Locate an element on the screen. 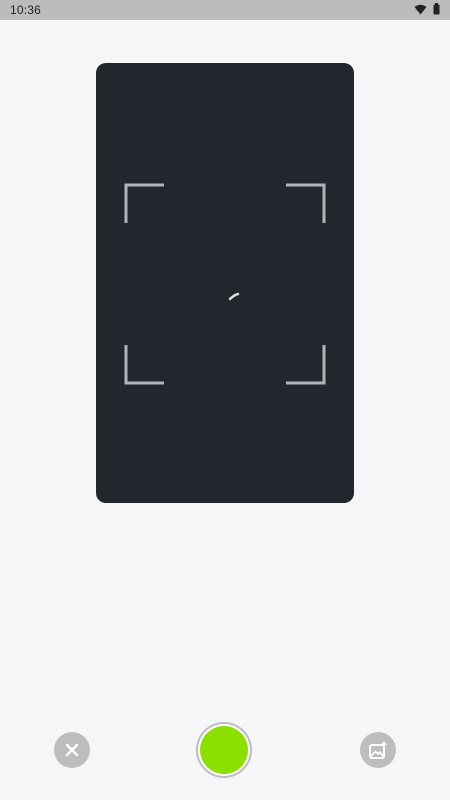  close-icon is located at coordinates (72, 750).